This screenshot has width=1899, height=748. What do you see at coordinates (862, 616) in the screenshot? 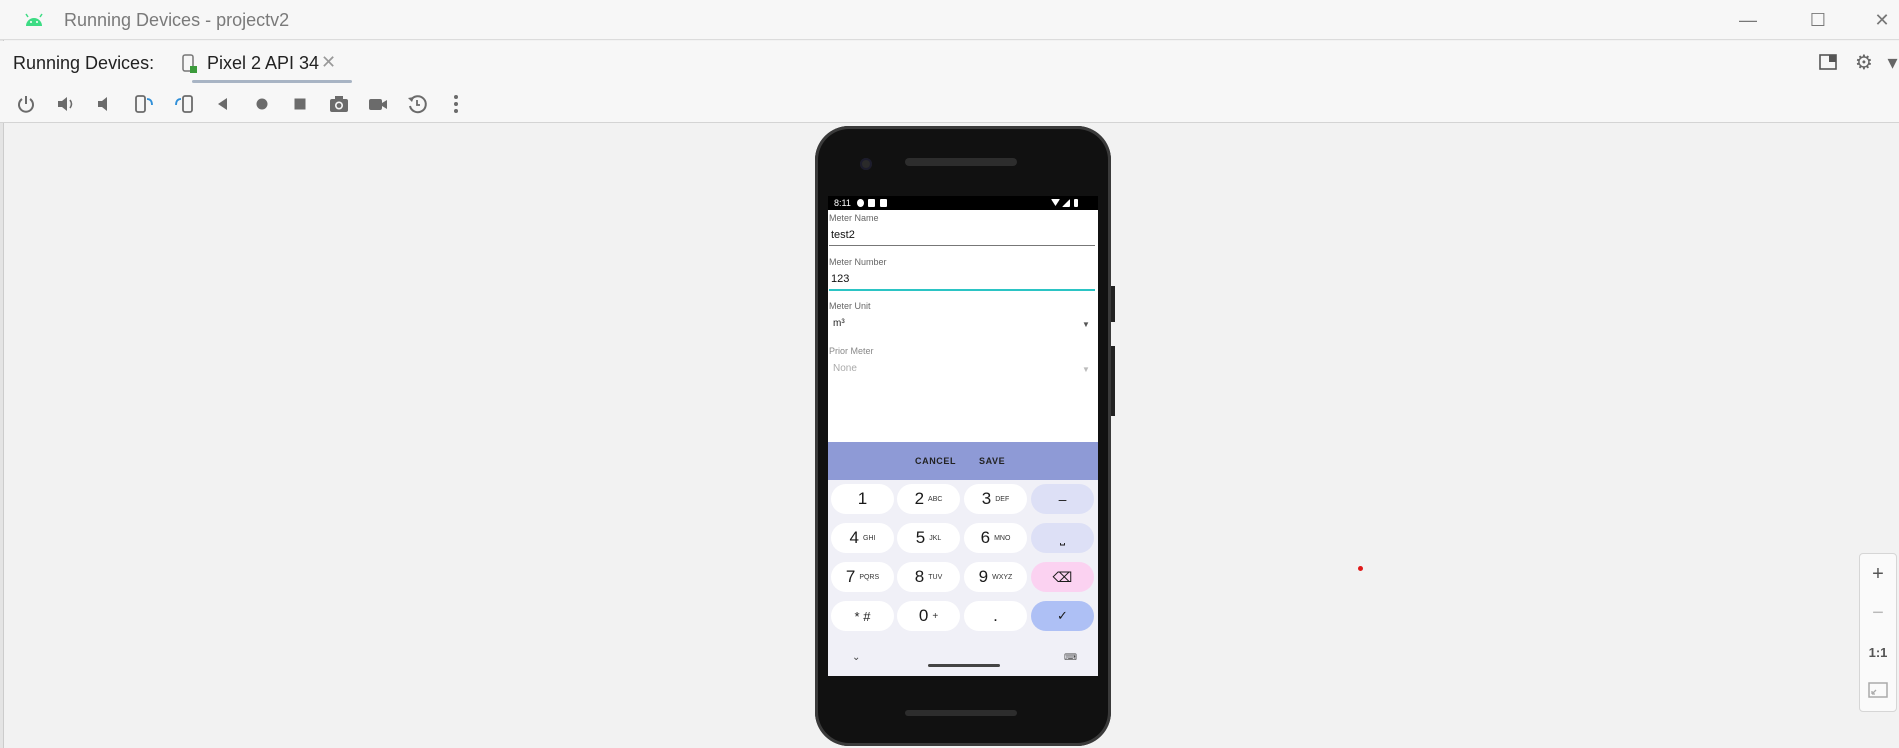
I see `key-star-hash: * #` at bounding box center [862, 616].